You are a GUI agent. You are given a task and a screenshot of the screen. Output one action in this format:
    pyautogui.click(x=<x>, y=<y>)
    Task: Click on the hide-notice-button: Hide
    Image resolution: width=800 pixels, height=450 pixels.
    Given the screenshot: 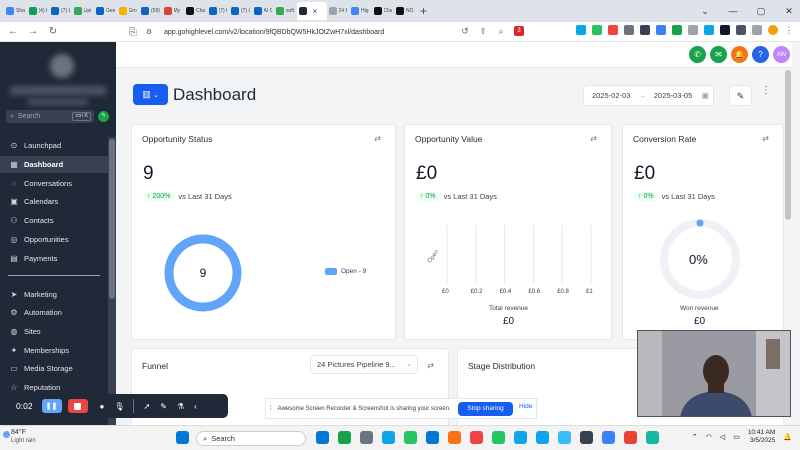 What is the action you would take?
    pyautogui.click(x=525, y=406)
    